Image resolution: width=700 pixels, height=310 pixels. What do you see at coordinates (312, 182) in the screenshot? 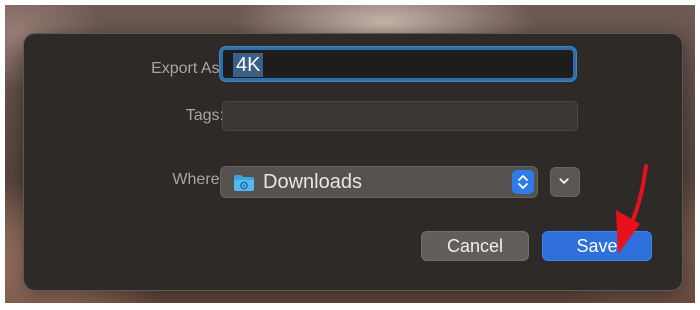
I see `where-value: Downloads` at bounding box center [312, 182].